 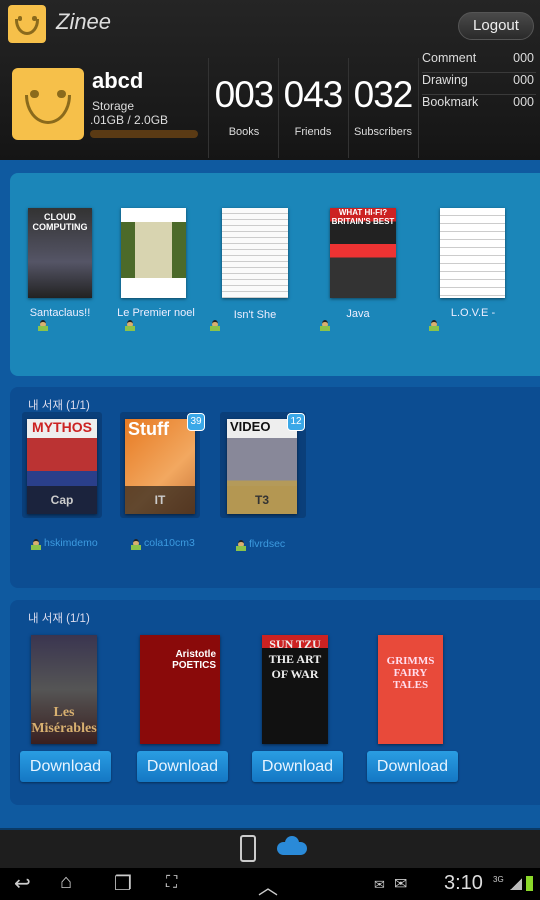 What do you see at coordinates (358, 314) in the screenshot?
I see `book-title: Java` at bounding box center [358, 314].